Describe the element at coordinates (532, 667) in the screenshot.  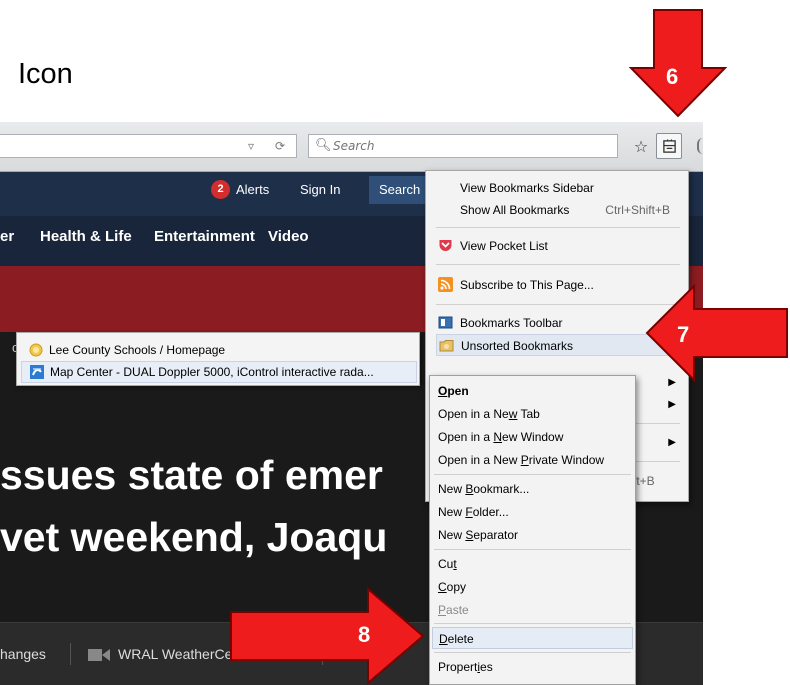
I see `context-properties: Properties` at that location.